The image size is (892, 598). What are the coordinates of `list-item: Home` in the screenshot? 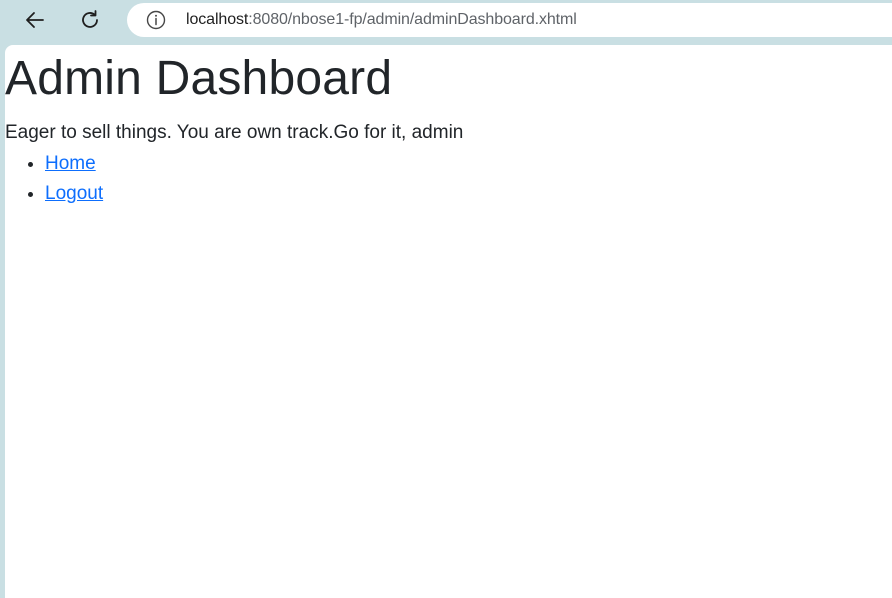 It's located at (74, 164).